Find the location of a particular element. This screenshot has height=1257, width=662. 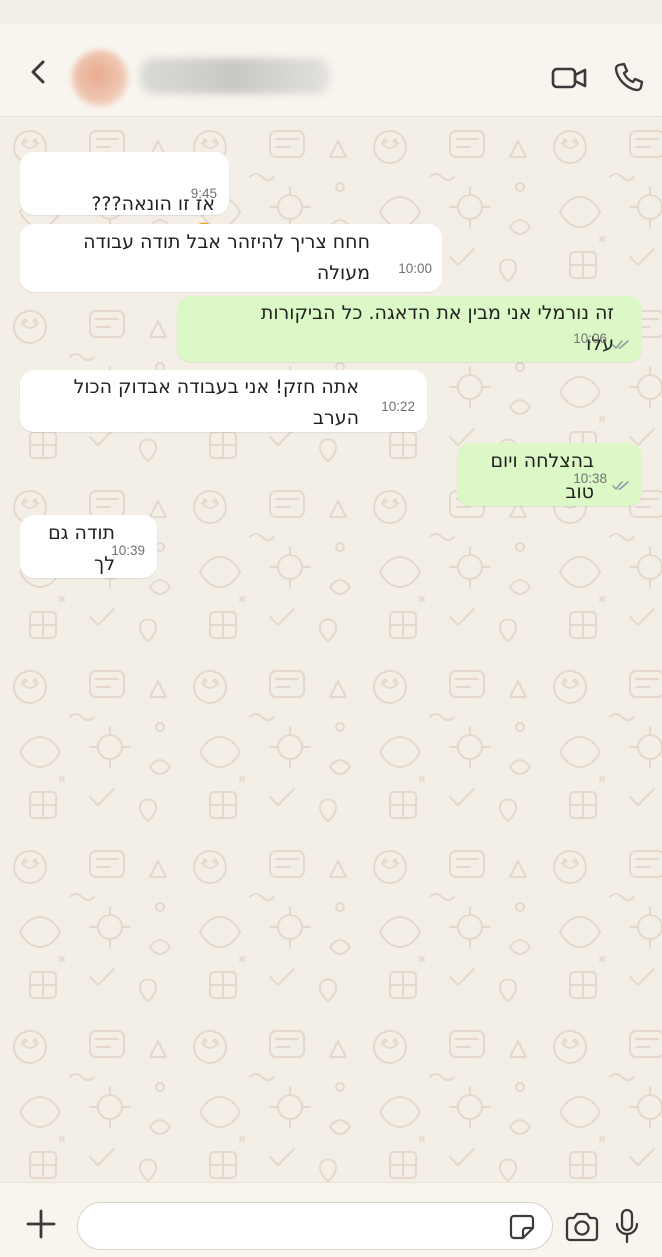

voice-message-button is located at coordinates (627, 1226).